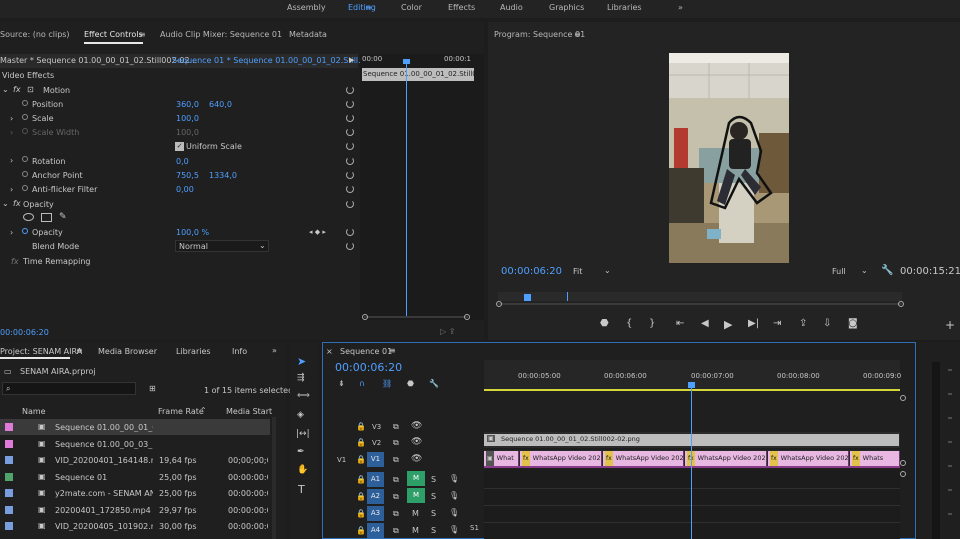 The height and width of the screenshot is (539, 960). I want to click on opacity-expand-icon: ⌄, so click(5, 203).